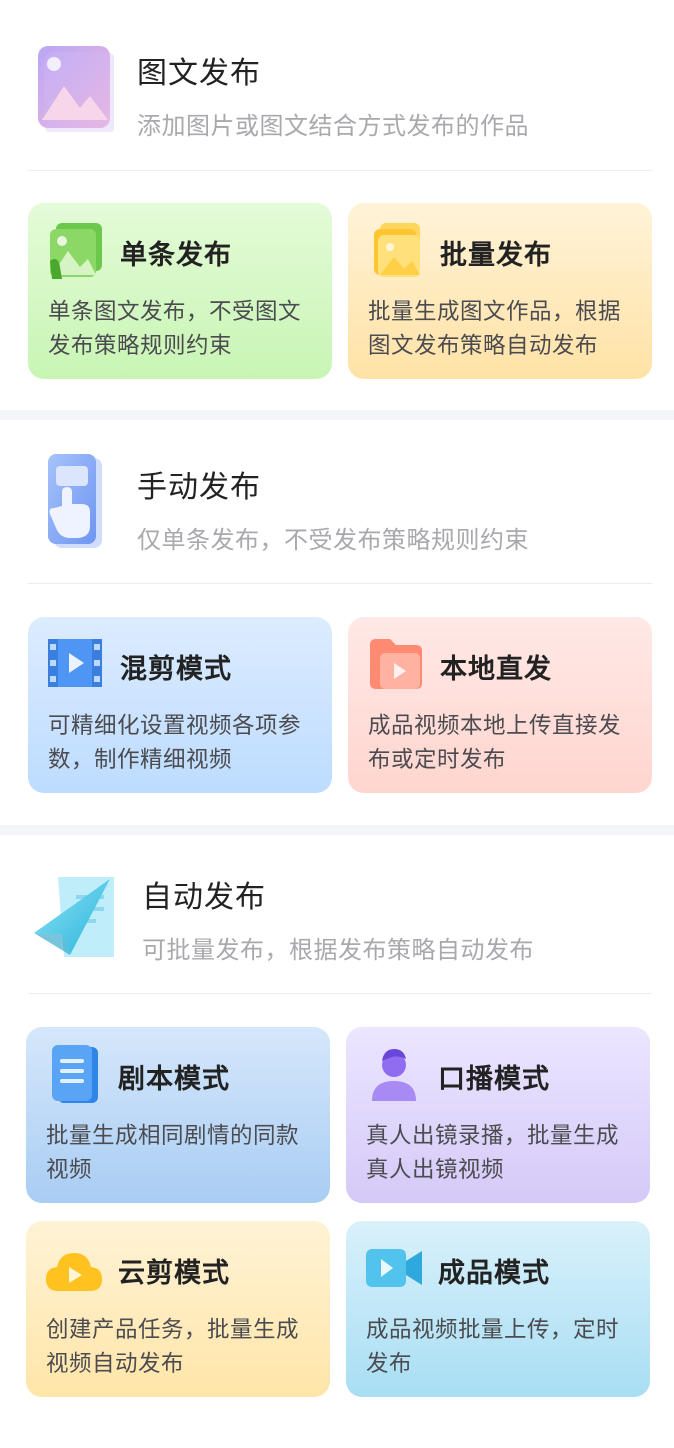 This screenshot has width=674, height=1448. Describe the element at coordinates (74, 1268) in the screenshot. I see `cloud-play-icon` at that location.